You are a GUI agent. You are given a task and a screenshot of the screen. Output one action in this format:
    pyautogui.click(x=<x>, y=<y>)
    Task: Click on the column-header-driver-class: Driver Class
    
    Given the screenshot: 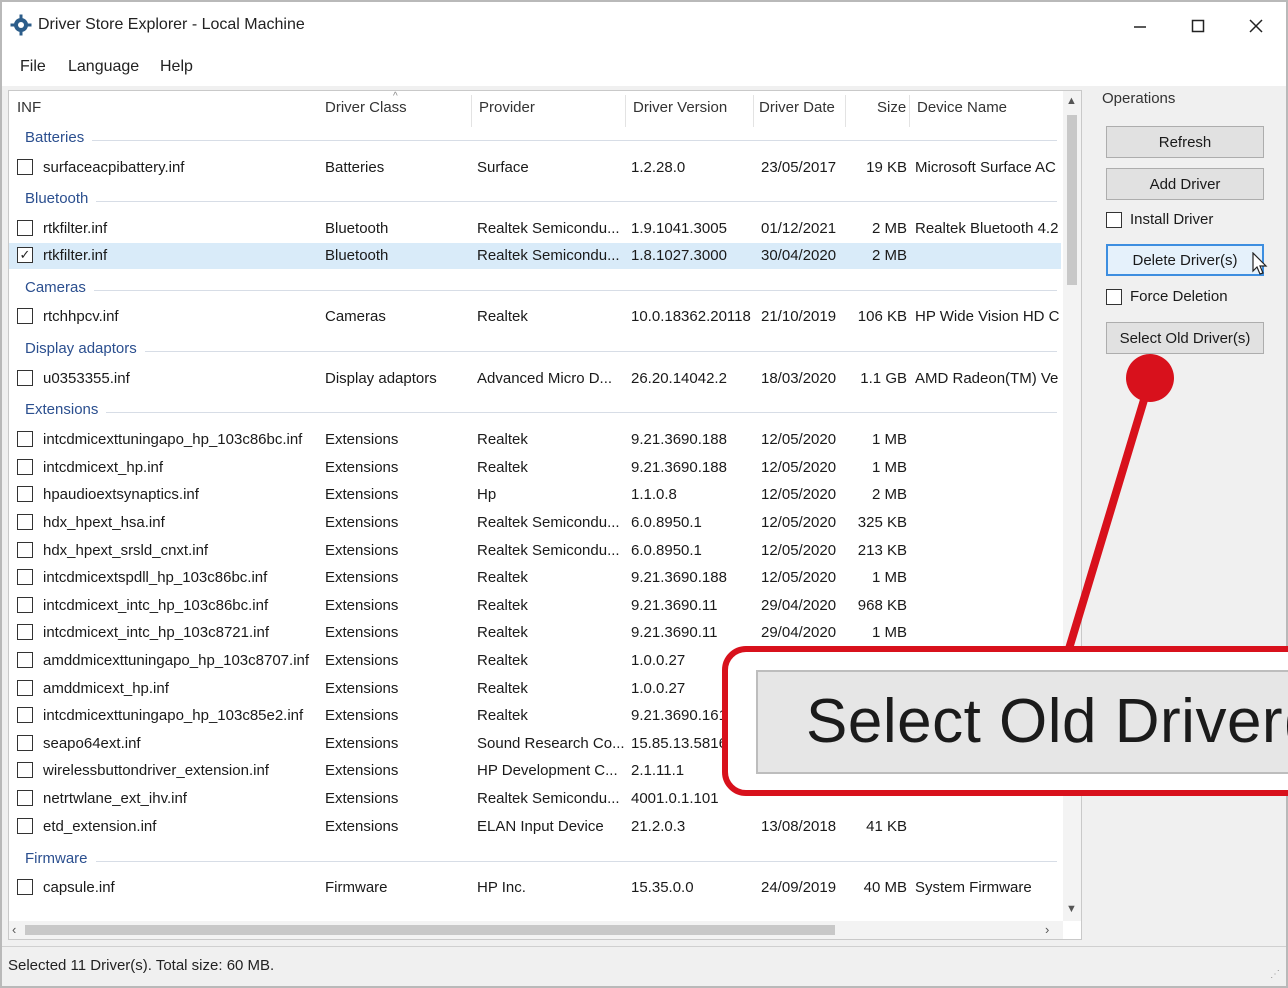 What is the action you would take?
    pyautogui.click(x=366, y=107)
    